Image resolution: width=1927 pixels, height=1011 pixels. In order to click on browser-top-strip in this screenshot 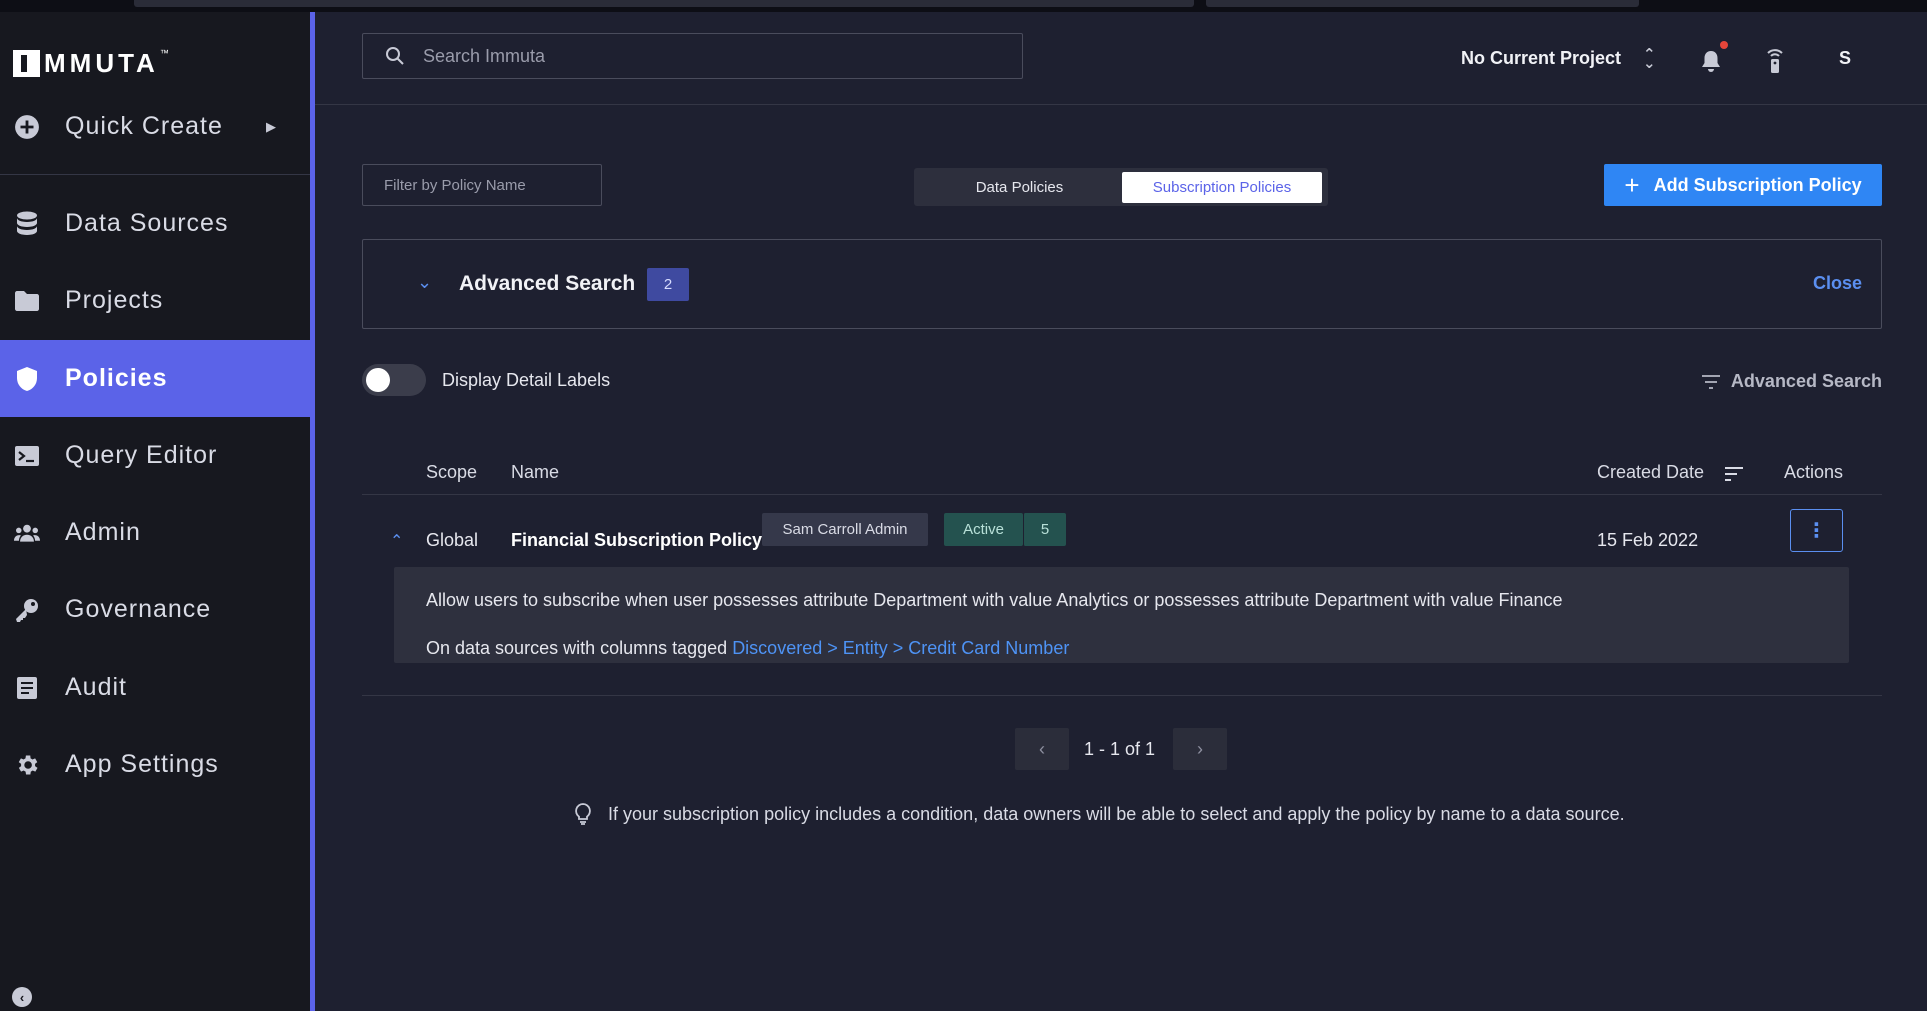, I will do `click(963, 6)`.